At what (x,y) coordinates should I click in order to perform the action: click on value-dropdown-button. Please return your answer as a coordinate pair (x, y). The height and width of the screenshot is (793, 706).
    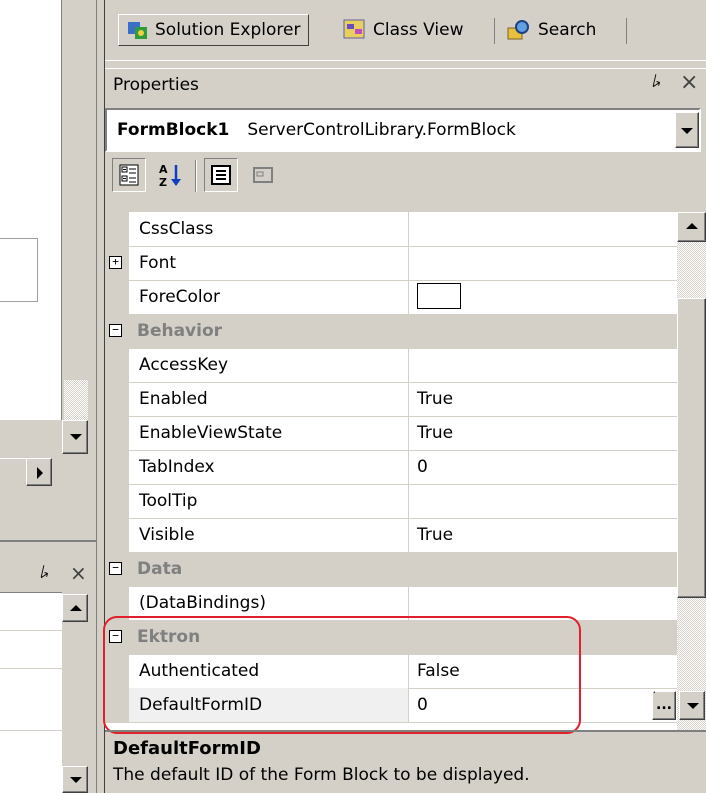
    Looking at the image, I should click on (692, 705).